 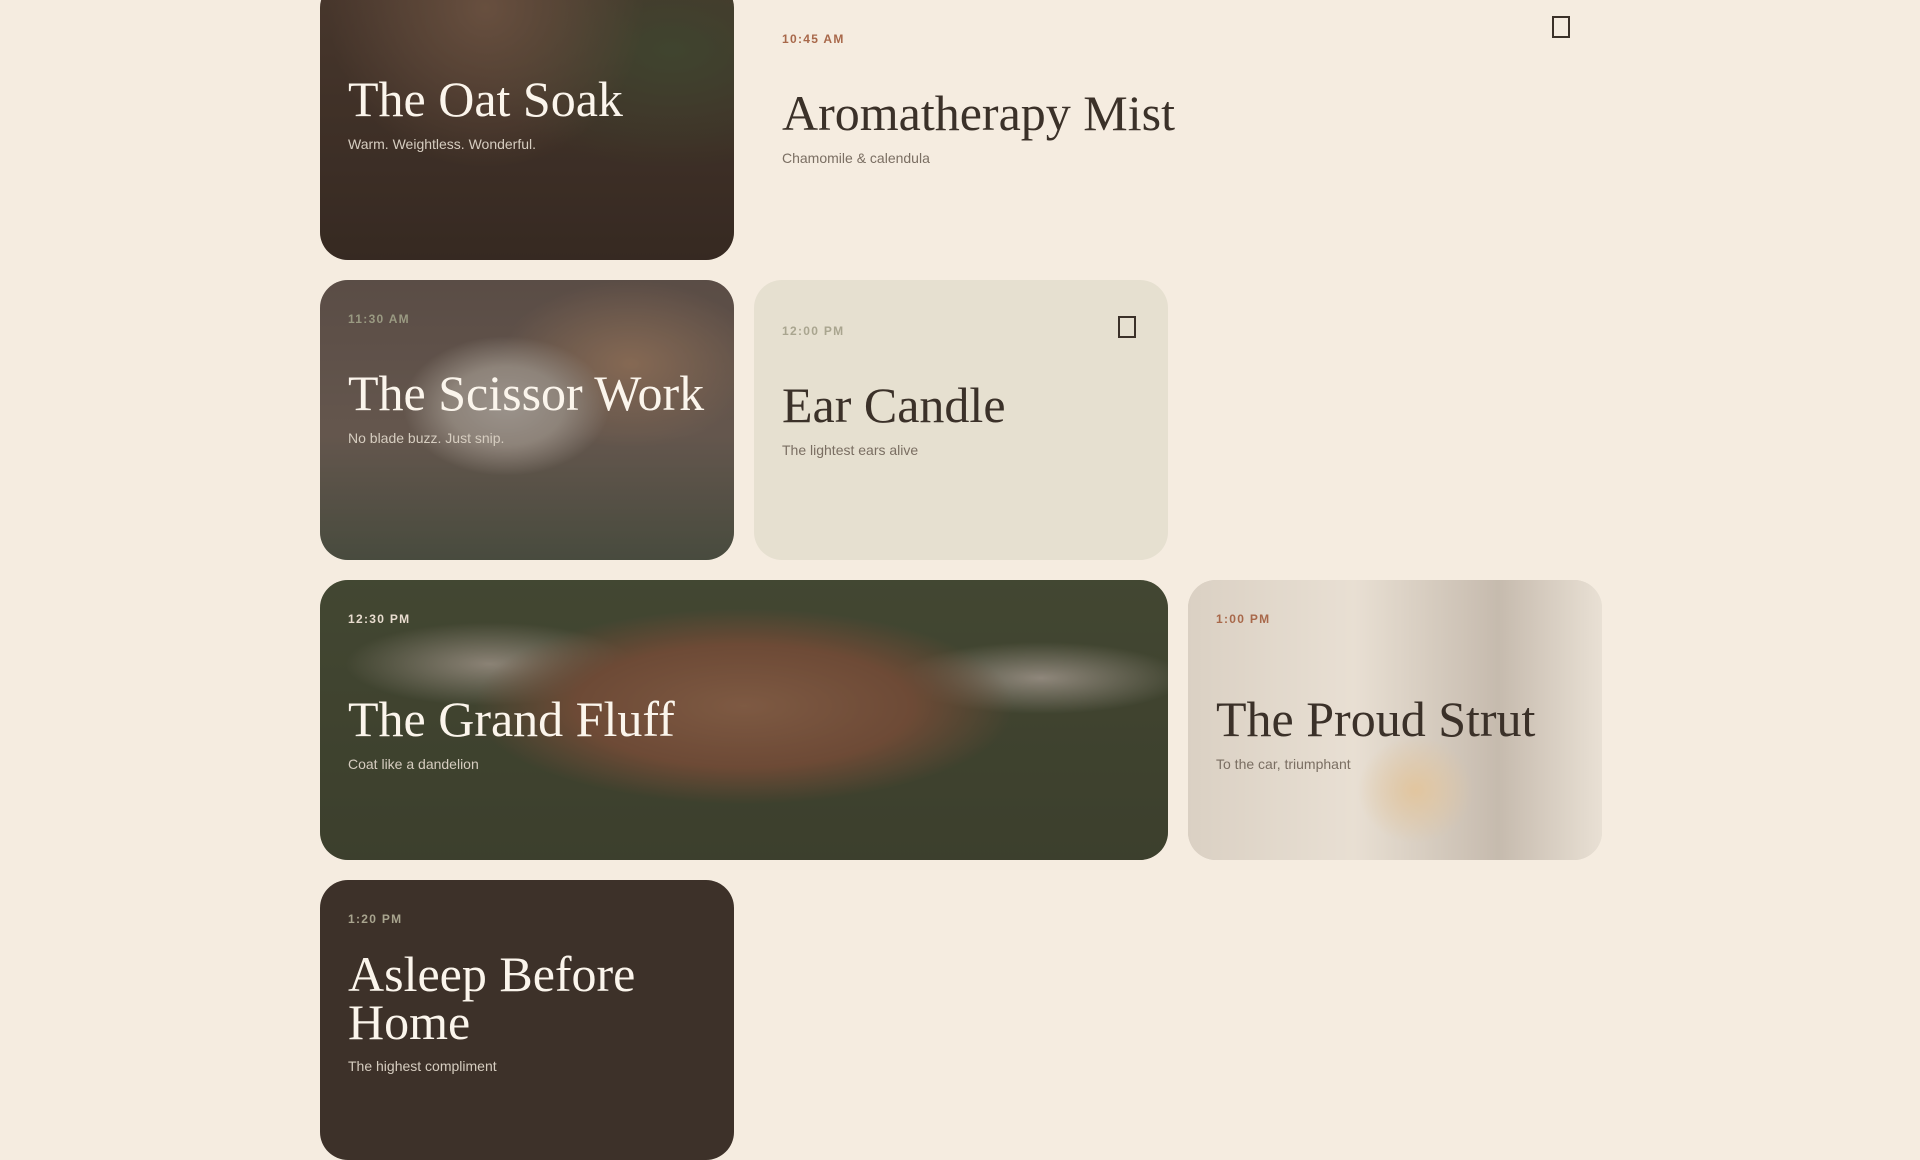 I want to click on card-subtitle: To the car, triumphant, so click(x=1283, y=764).